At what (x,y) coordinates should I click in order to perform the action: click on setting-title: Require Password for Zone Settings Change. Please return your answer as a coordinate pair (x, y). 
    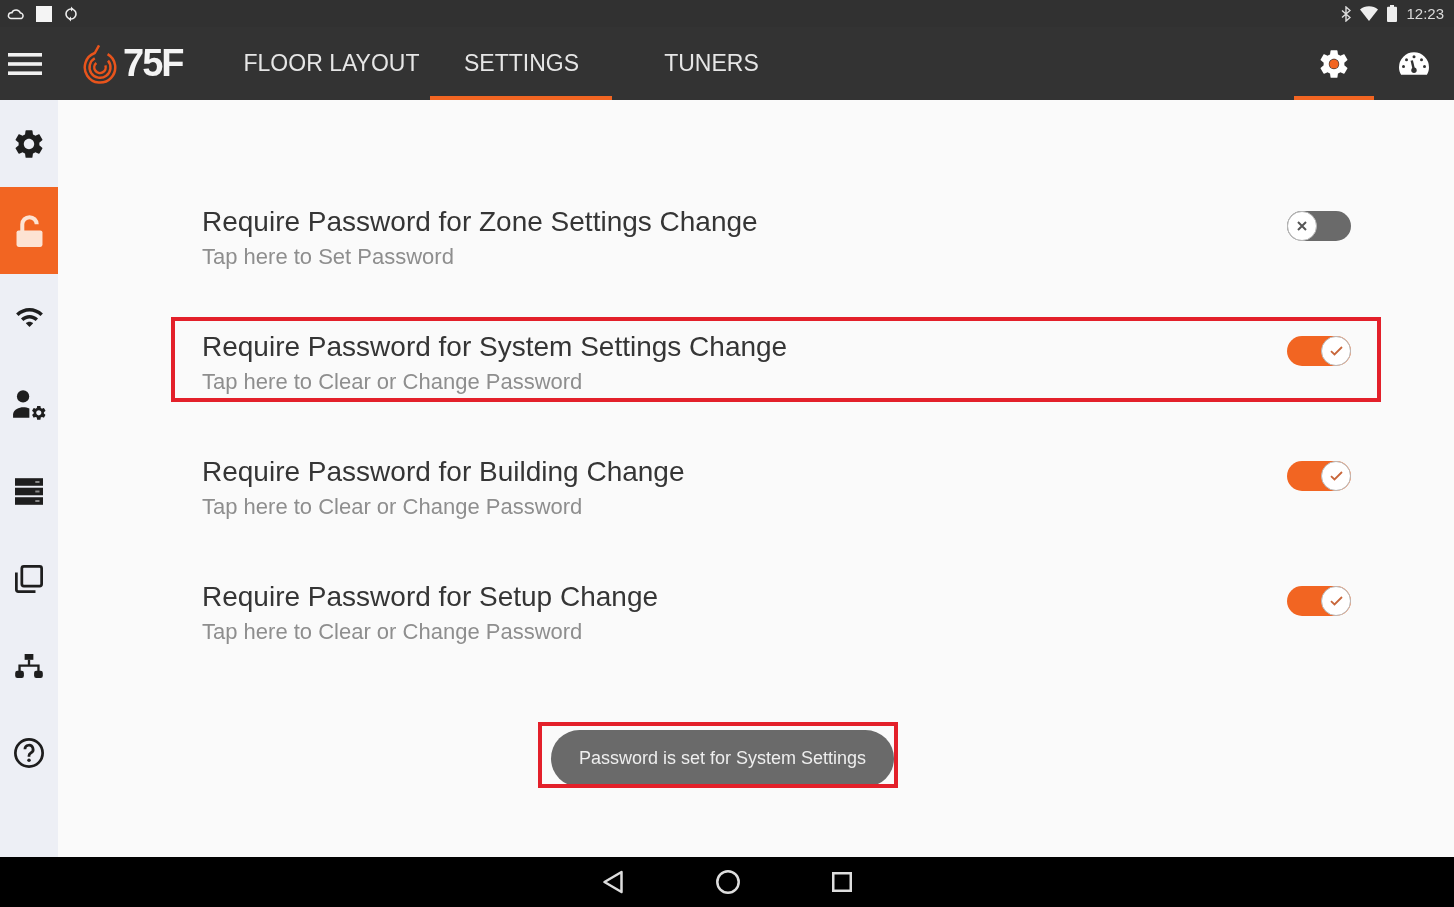
    Looking at the image, I should click on (480, 222).